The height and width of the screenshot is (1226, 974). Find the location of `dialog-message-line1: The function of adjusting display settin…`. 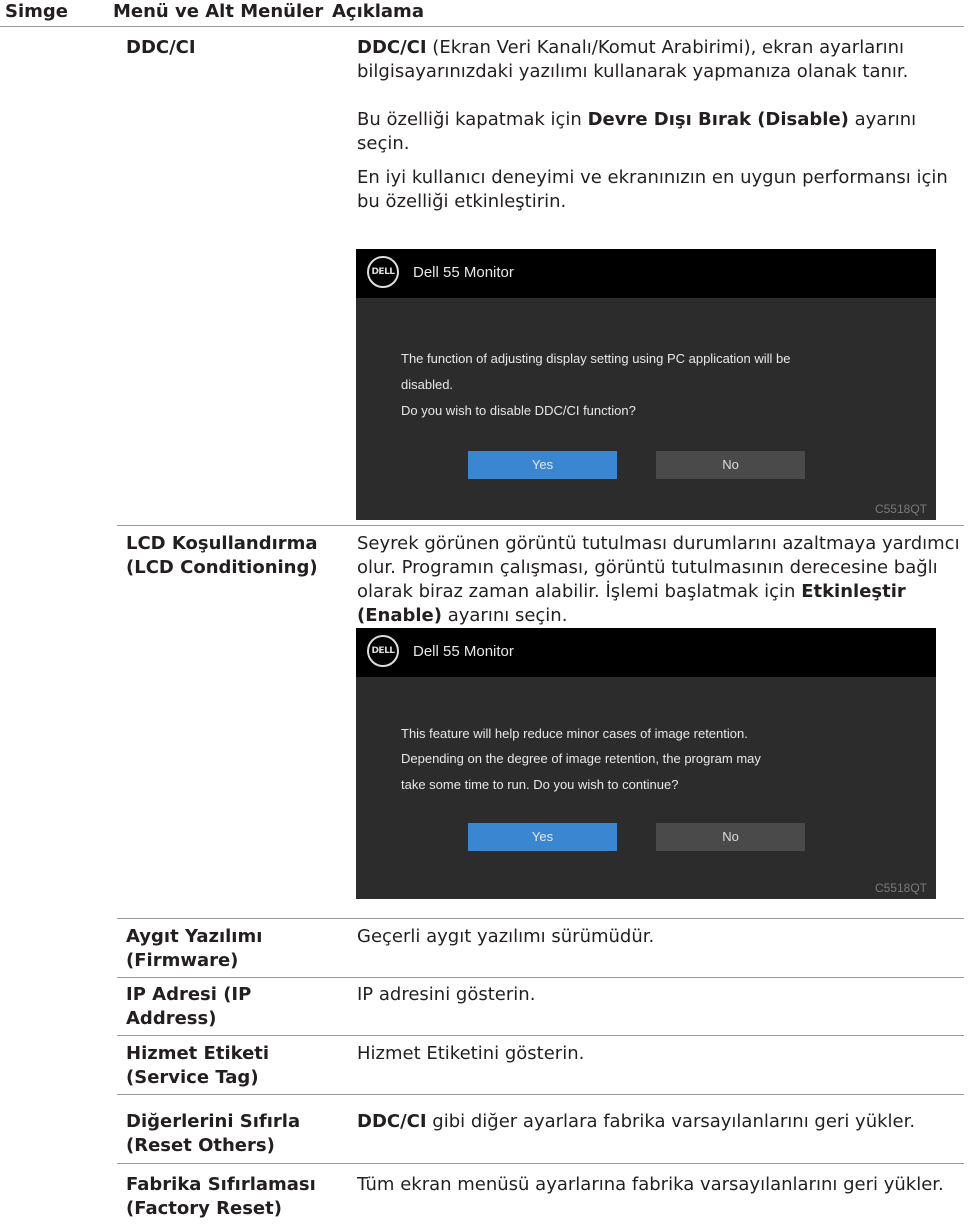

dialog-message-line1: The function of adjusting display settin… is located at coordinates (596, 358).